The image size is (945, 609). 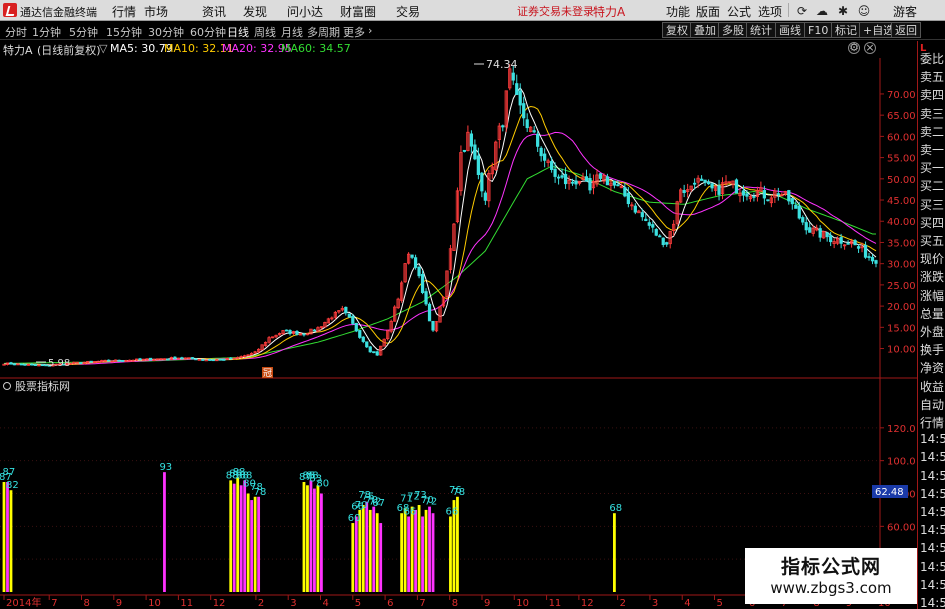 I want to click on indicator-bars, so click(x=309, y=532).